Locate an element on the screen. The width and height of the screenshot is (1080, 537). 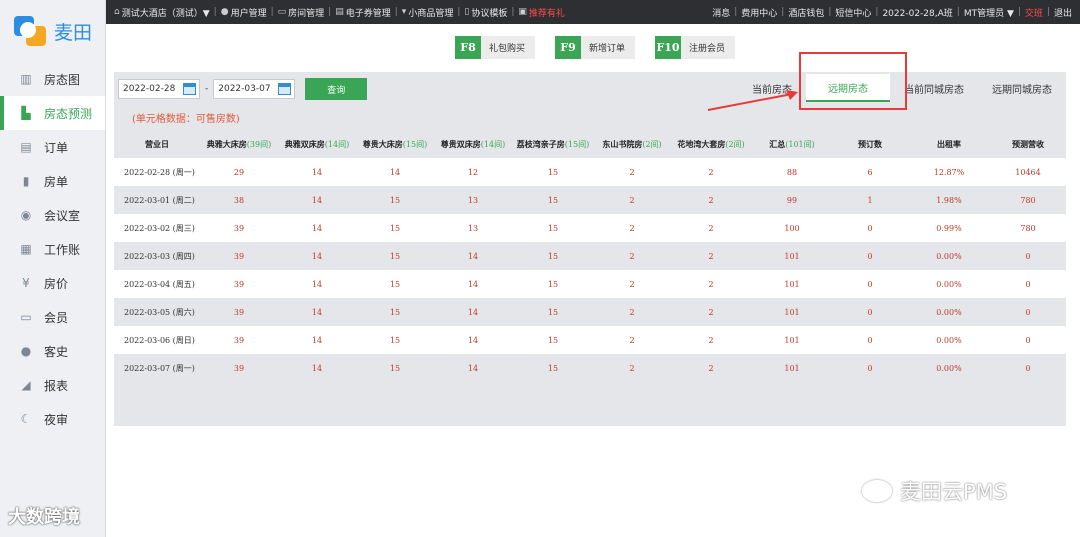
table-row: 2022-03-01 (周二) 38 14 15 13 15 2 2 99 1 1.98% 780 is located at coordinates (590, 200).